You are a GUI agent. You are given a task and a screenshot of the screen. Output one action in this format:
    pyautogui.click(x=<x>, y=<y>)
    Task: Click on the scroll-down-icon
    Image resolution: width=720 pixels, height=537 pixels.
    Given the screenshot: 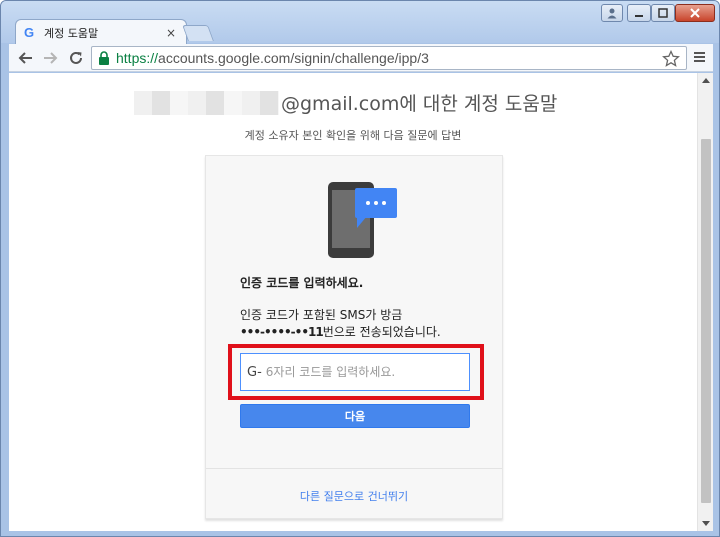 What is the action you would take?
    pyautogui.click(x=706, y=523)
    